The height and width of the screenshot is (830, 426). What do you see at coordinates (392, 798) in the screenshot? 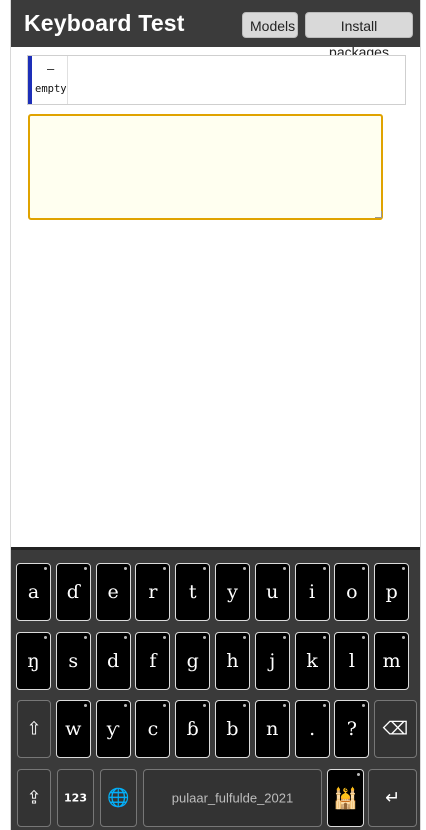
I see `enter-key: ↵` at bounding box center [392, 798].